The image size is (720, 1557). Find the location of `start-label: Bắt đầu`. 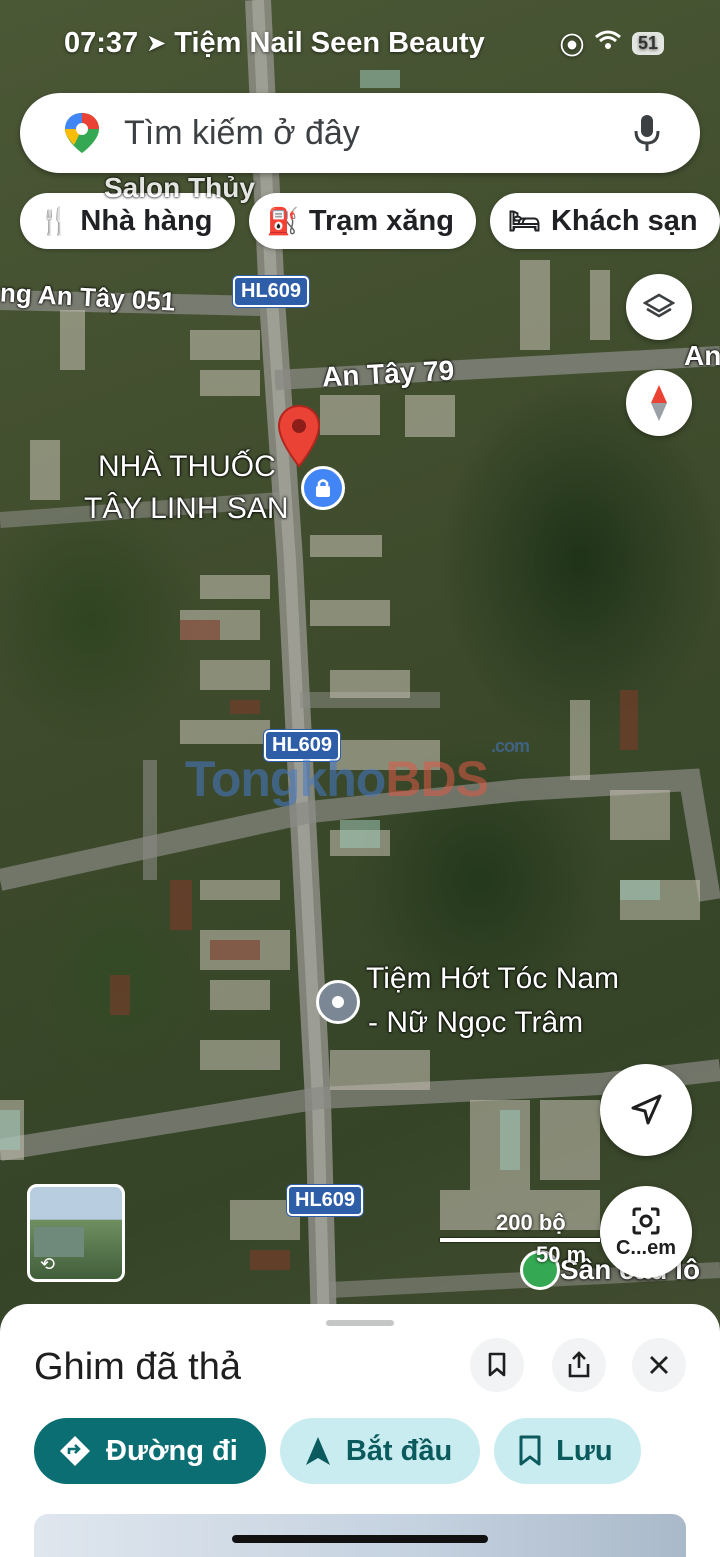

start-label: Bắt đầu is located at coordinates (399, 1450).